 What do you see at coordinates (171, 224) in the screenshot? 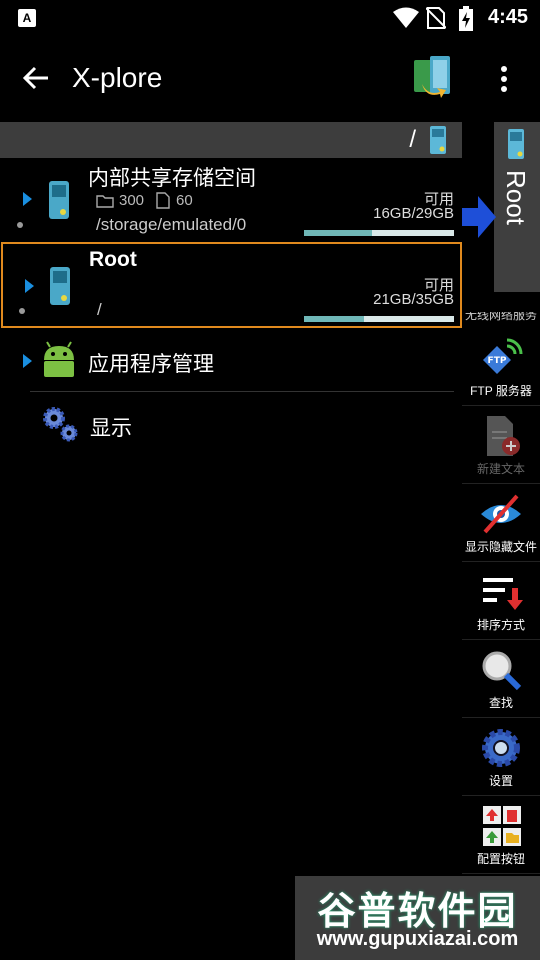
I see `storage-path: /storage/emulated/0` at bounding box center [171, 224].